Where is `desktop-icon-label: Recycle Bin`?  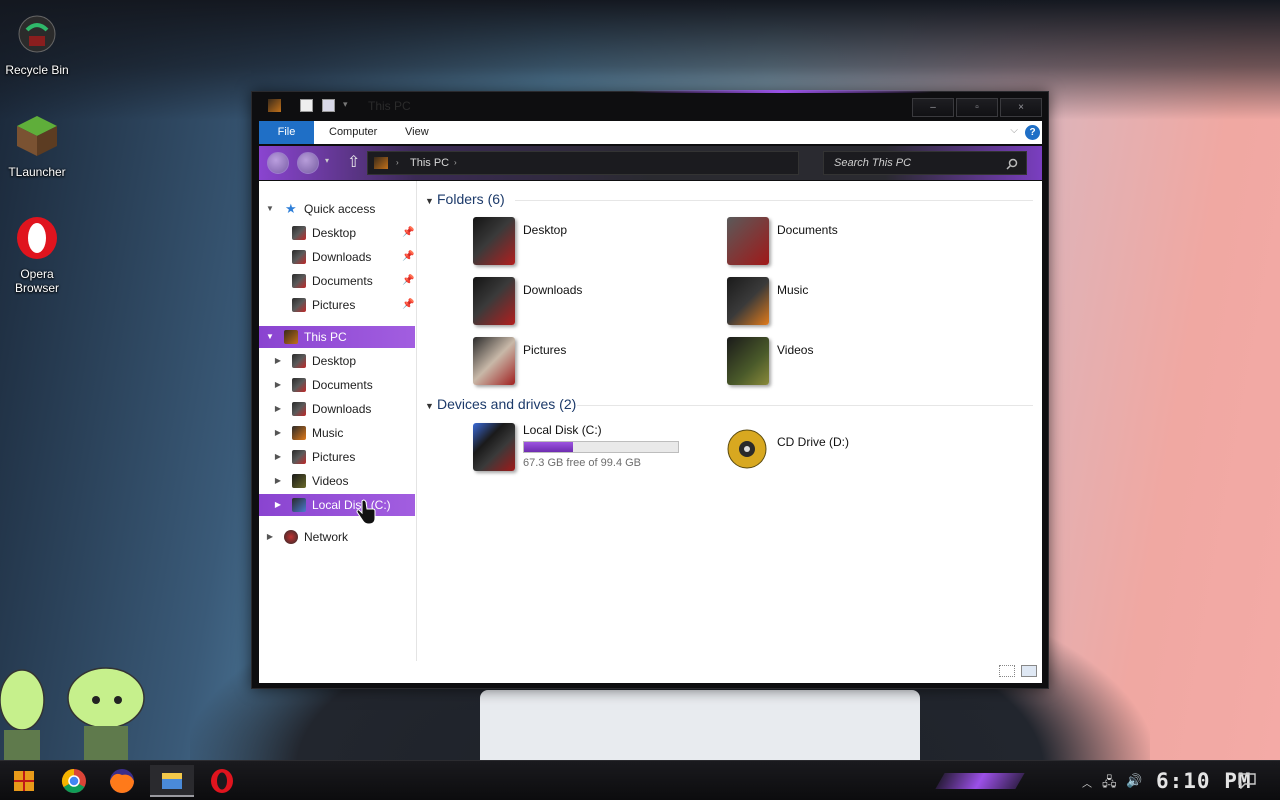
desktop-icon-label: Recycle Bin is located at coordinates (37, 70).